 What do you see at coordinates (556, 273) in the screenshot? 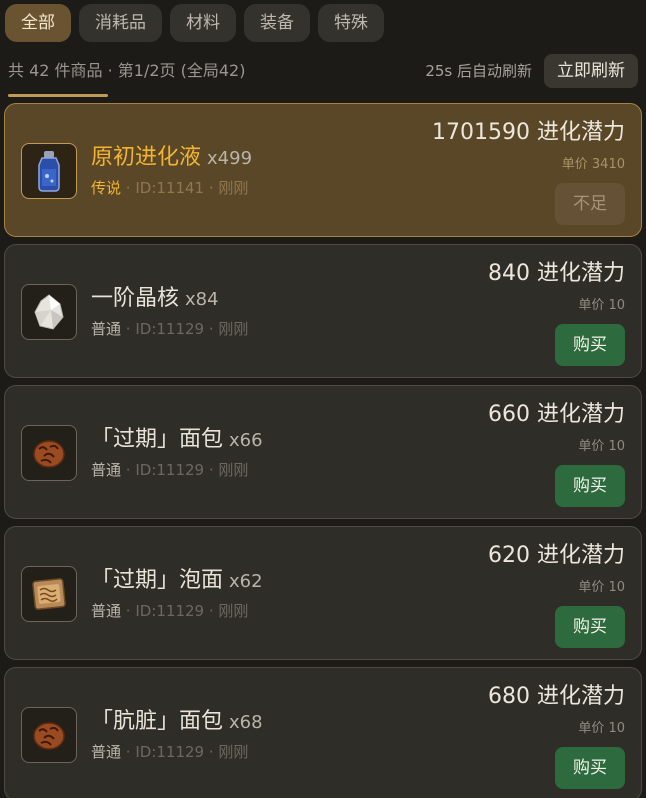
I see `total-price: 840 进化潜力` at bounding box center [556, 273].